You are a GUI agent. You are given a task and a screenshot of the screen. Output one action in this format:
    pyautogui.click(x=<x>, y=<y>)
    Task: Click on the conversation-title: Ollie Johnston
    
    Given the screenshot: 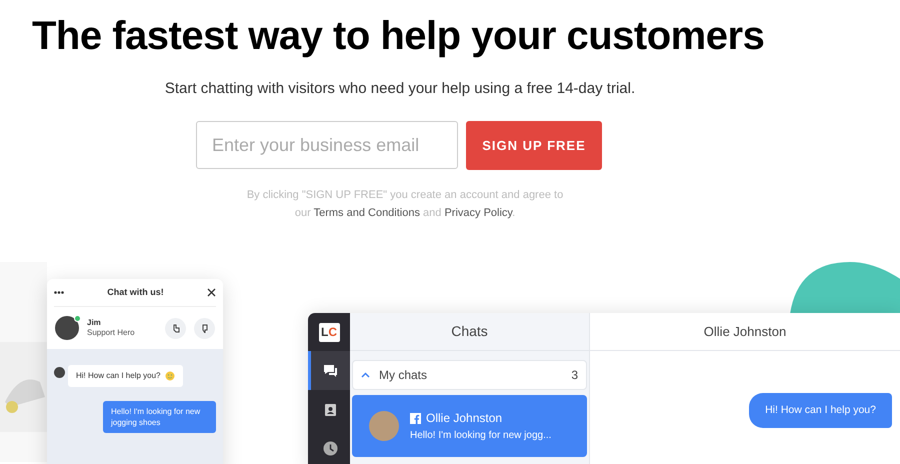 What is the action you would take?
    pyautogui.click(x=745, y=331)
    